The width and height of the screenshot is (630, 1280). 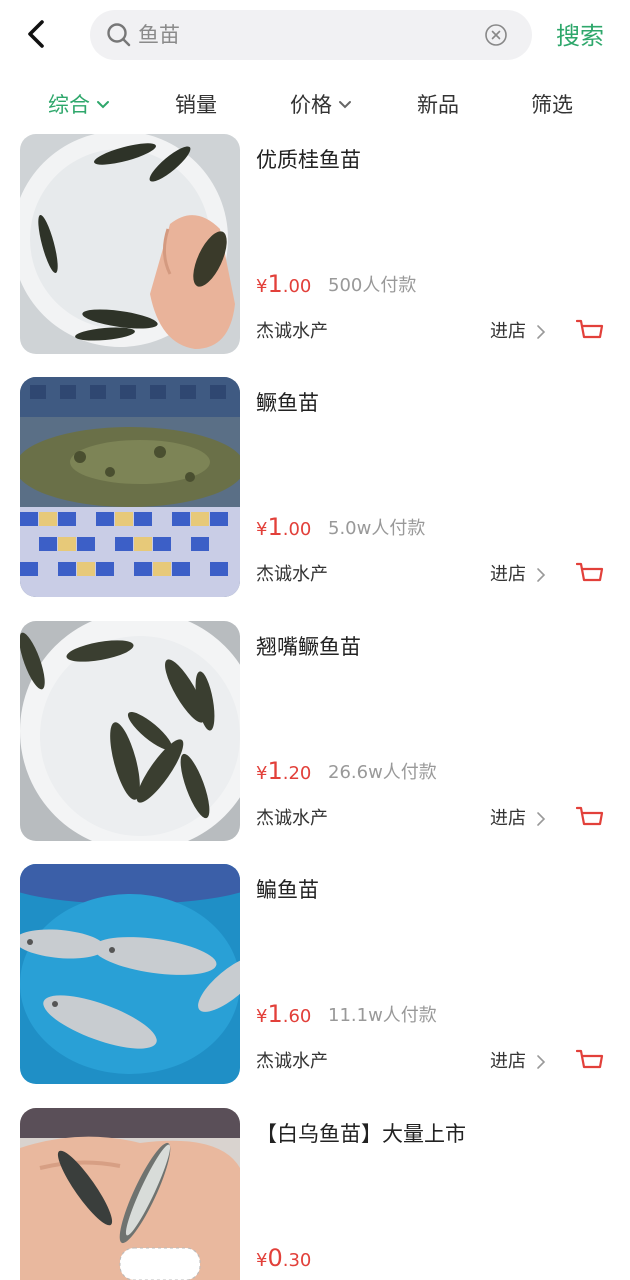 What do you see at coordinates (377, 528) in the screenshot?
I see `sales-count: 5.0w人付款` at bounding box center [377, 528].